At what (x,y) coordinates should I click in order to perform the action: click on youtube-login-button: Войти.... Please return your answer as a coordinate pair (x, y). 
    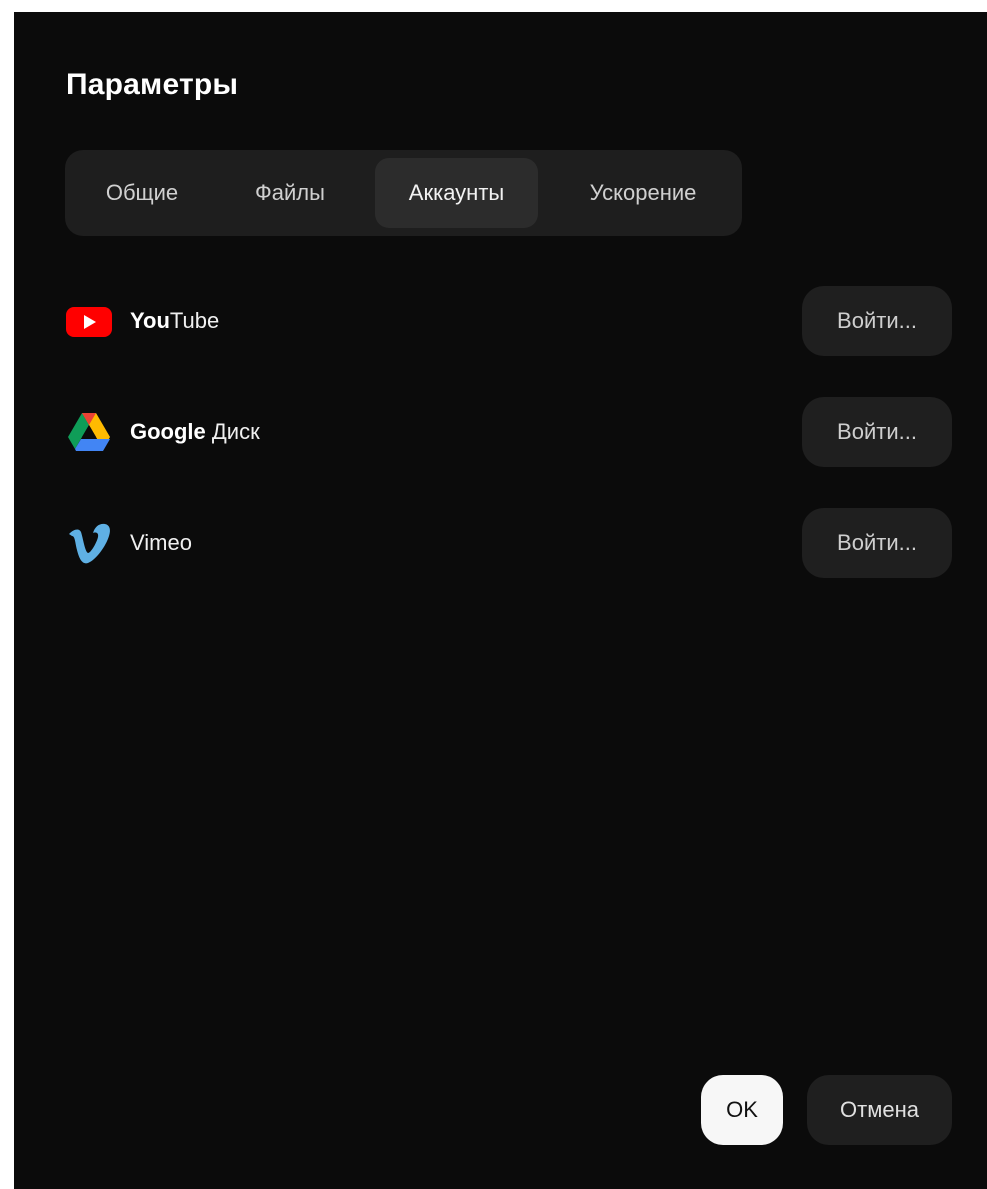
    Looking at the image, I should click on (877, 321).